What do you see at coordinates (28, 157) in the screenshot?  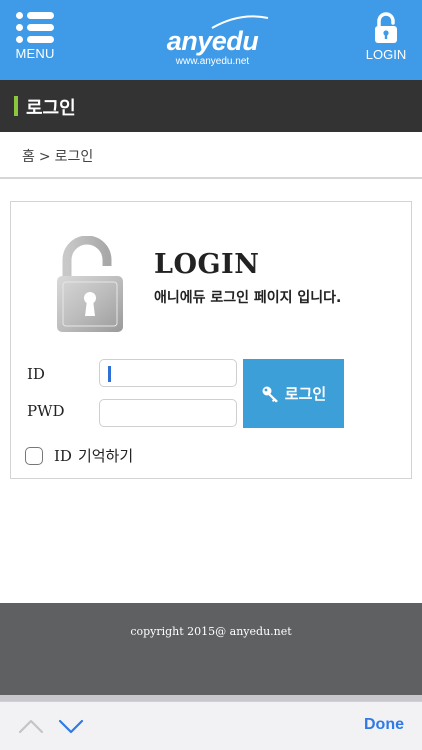 I see `breadcrumb-home: 홈` at bounding box center [28, 157].